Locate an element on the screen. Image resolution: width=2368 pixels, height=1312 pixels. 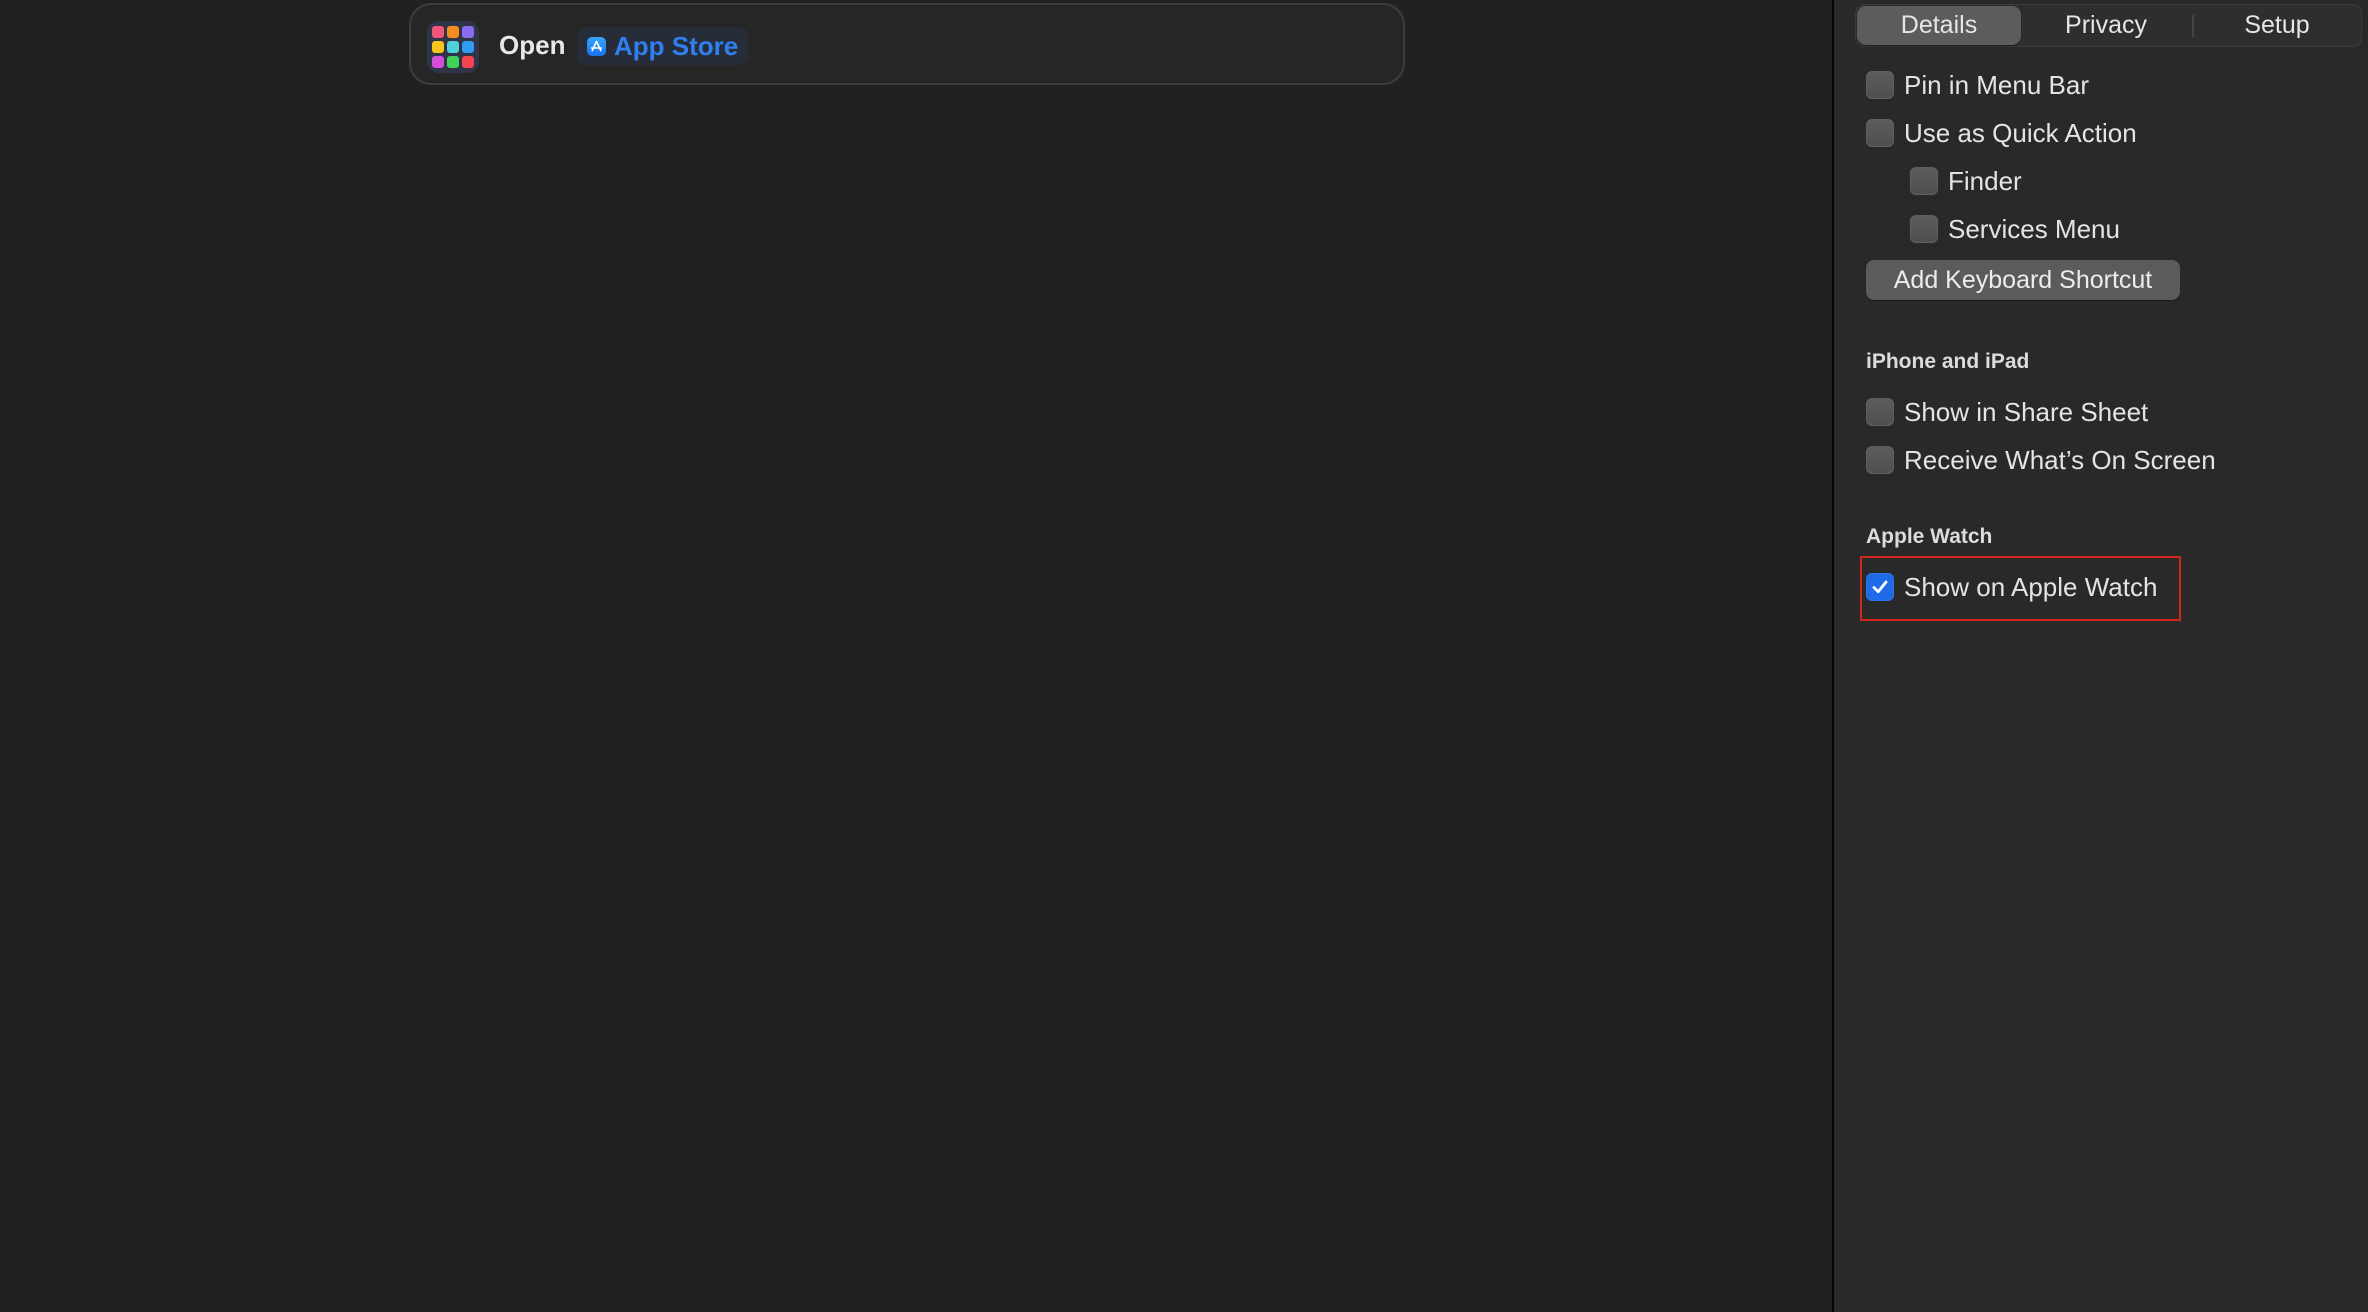
tab-privacy: Privacy is located at coordinates (2106, 25).